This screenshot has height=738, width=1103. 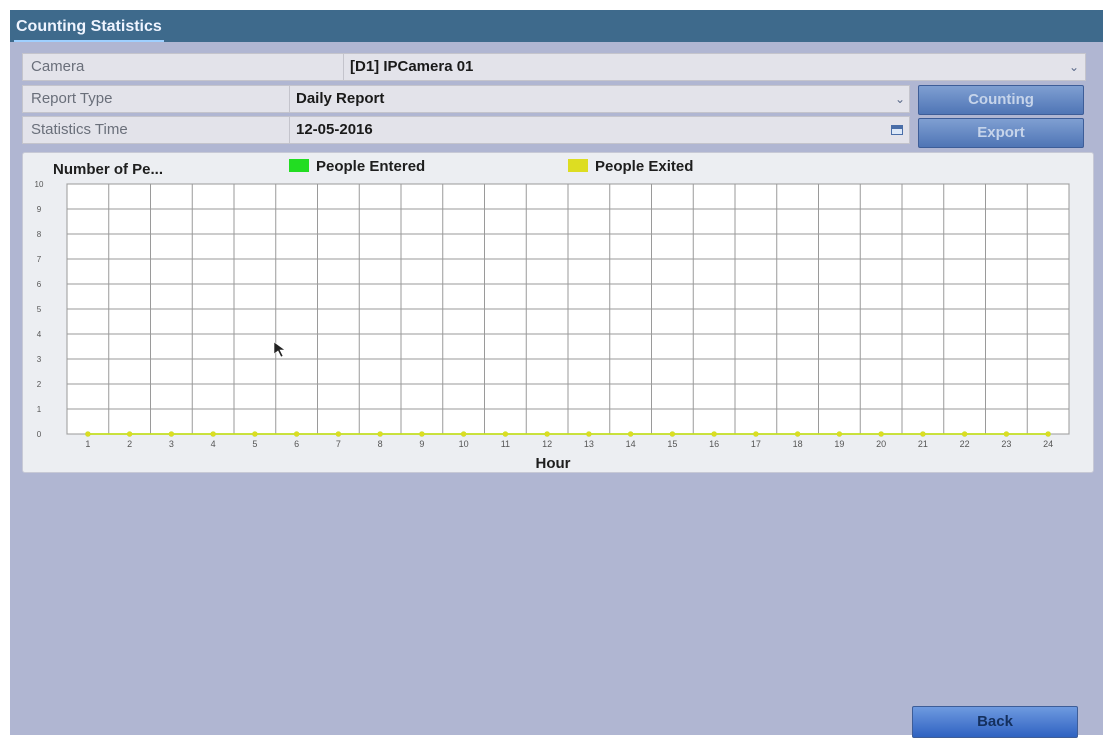 What do you see at coordinates (923, 444) in the screenshot?
I see `x-tick-label: 21` at bounding box center [923, 444].